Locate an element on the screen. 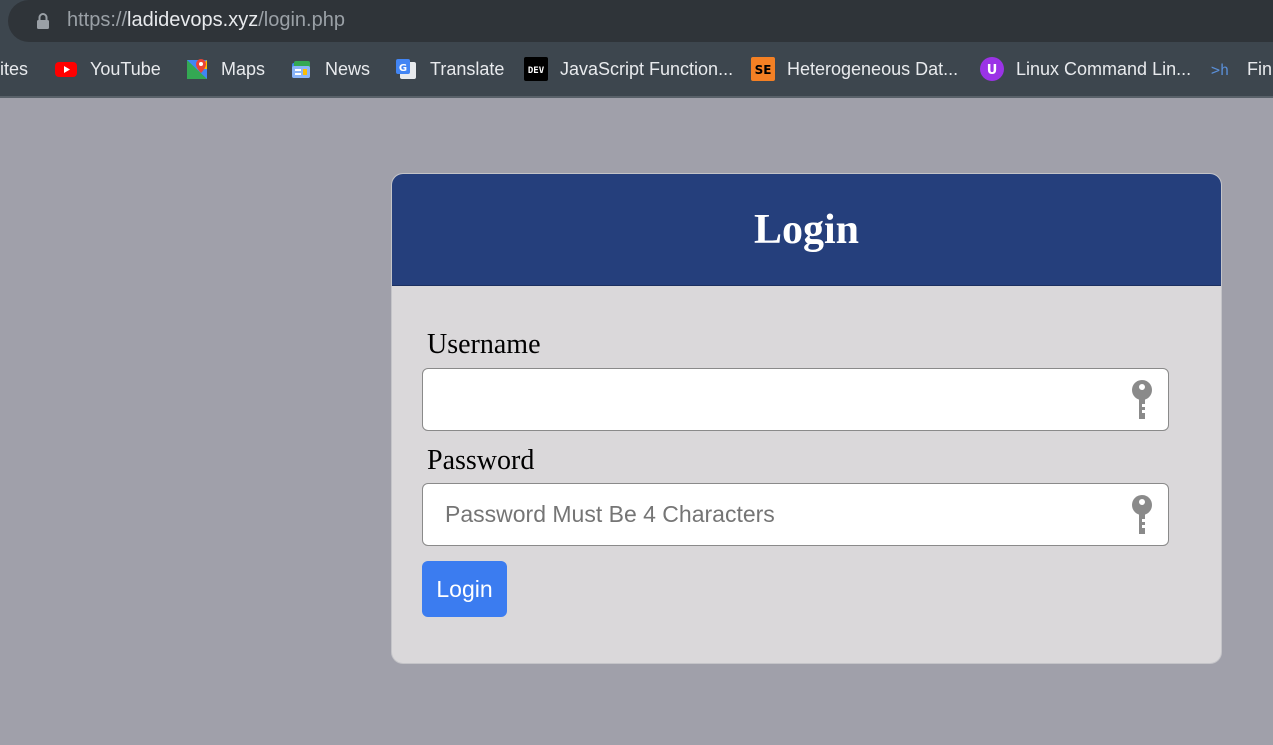  news-icon is located at coordinates (301, 69).